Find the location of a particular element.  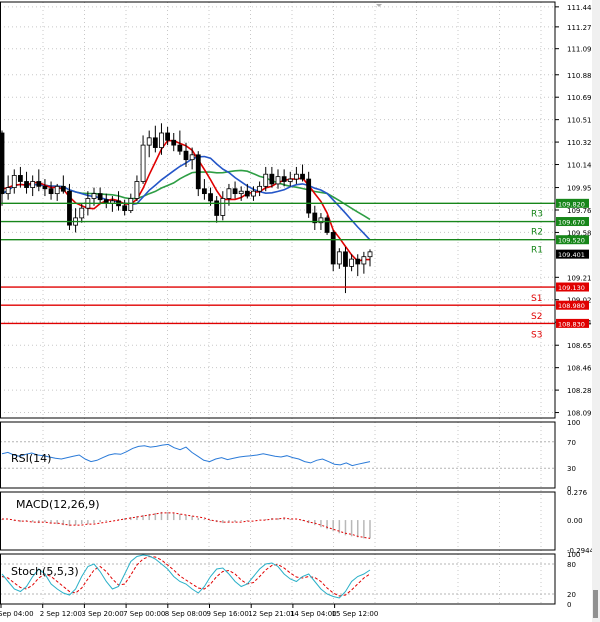

level-name-r2: R2 is located at coordinates (537, 233).